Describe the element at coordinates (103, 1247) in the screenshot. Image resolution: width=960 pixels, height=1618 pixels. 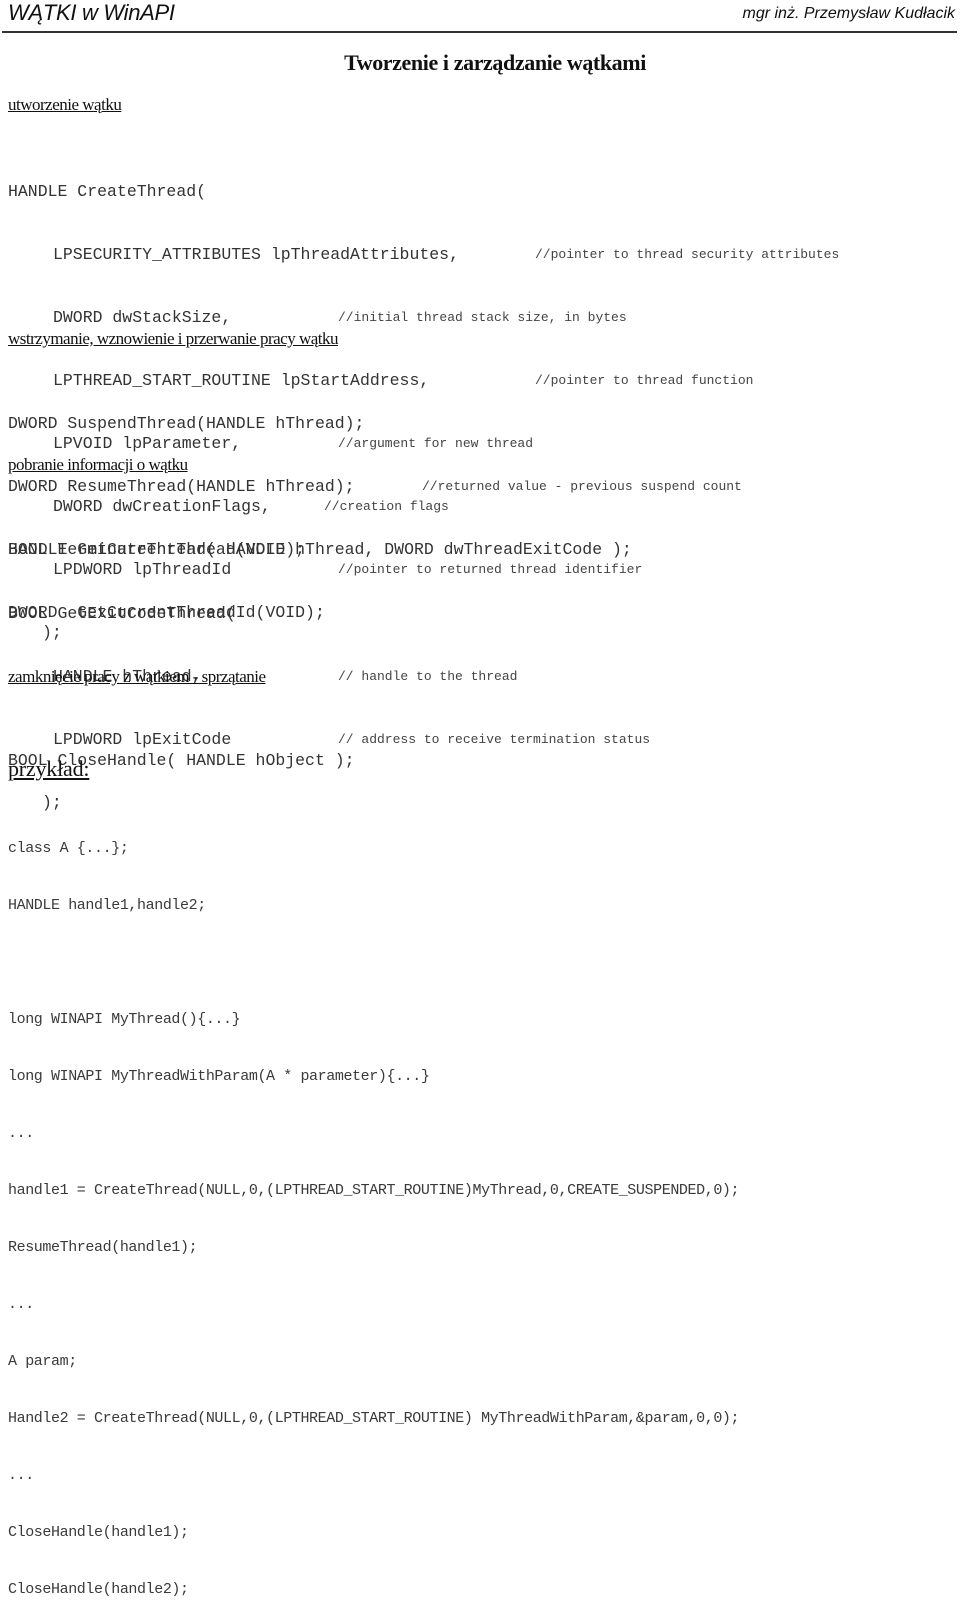
I see `code-line: ResumeThread(handle1);` at that location.